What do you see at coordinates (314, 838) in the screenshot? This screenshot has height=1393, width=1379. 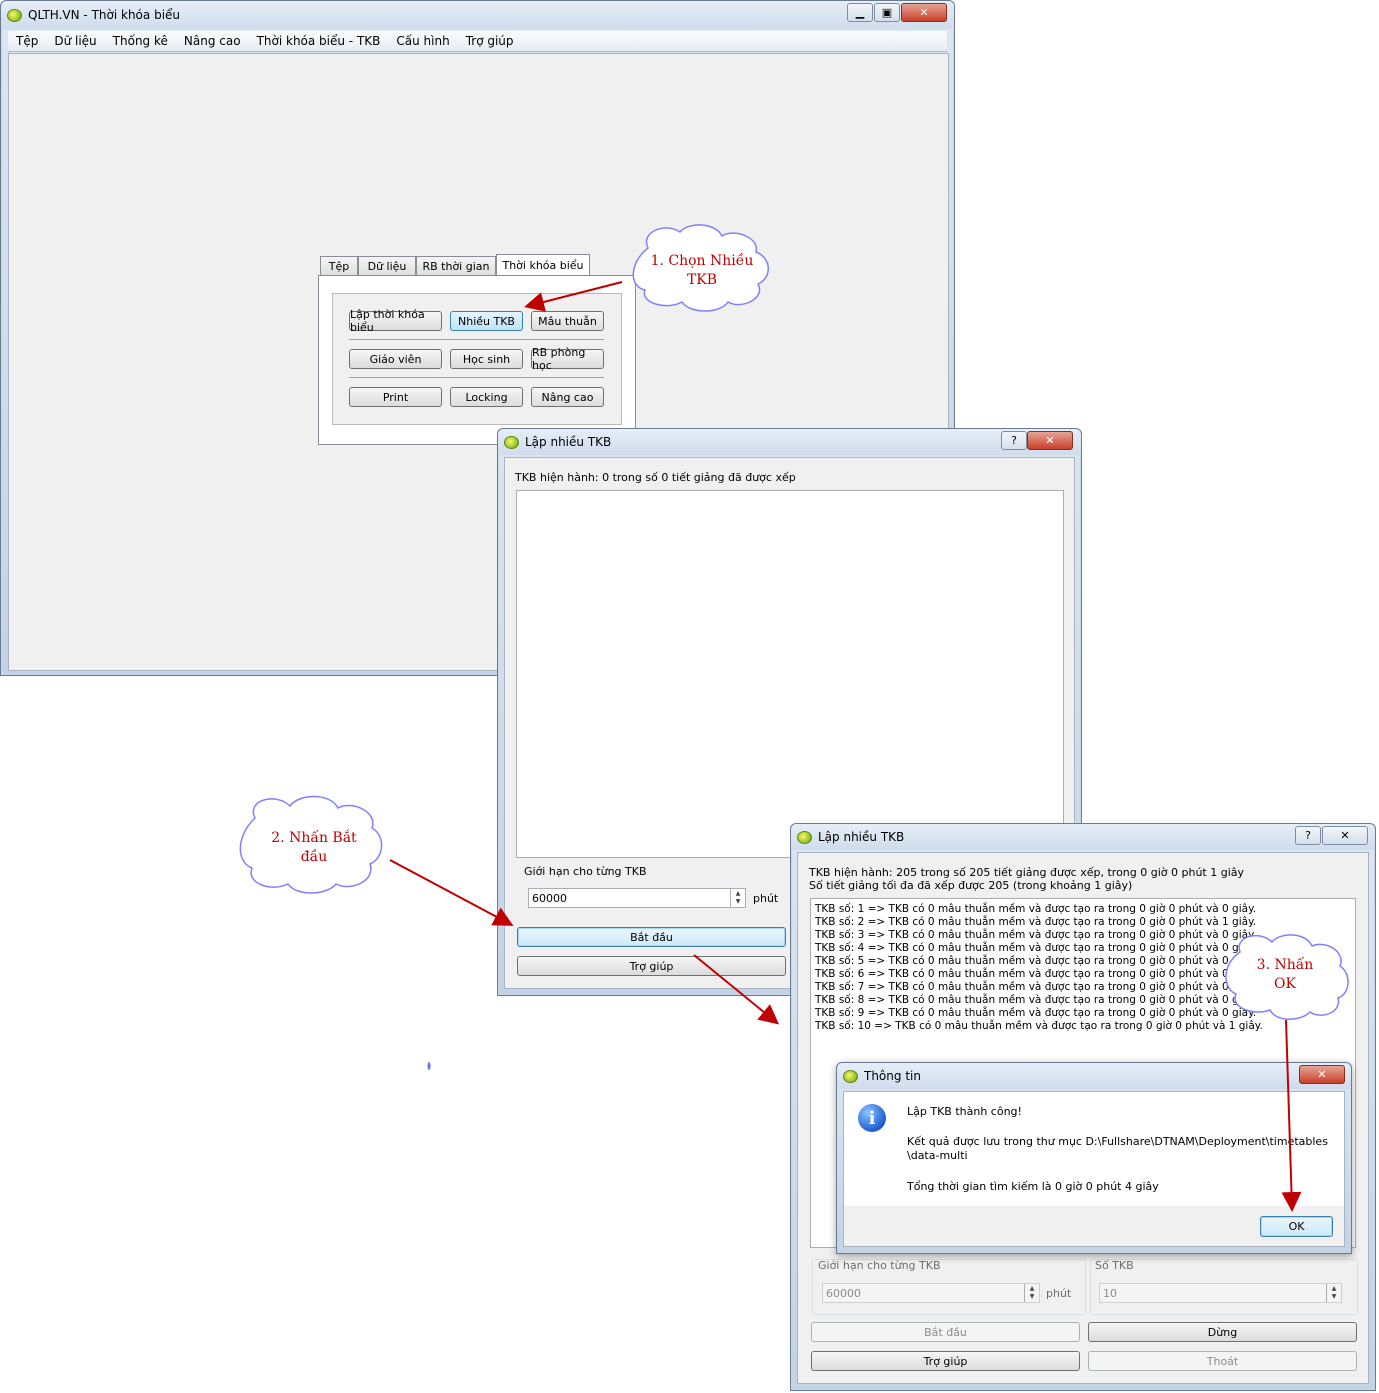 I see `callout-2-line1: 2. Nhấn Bắt` at bounding box center [314, 838].